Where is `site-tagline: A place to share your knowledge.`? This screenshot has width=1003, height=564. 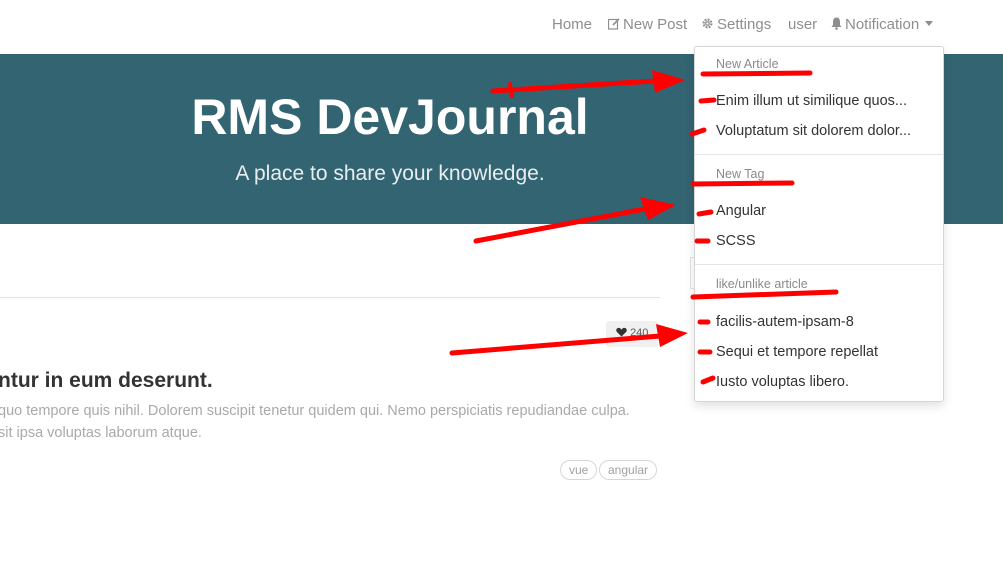 site-tagline: A place to share your knowledge. is located at coordinates (390, 173).